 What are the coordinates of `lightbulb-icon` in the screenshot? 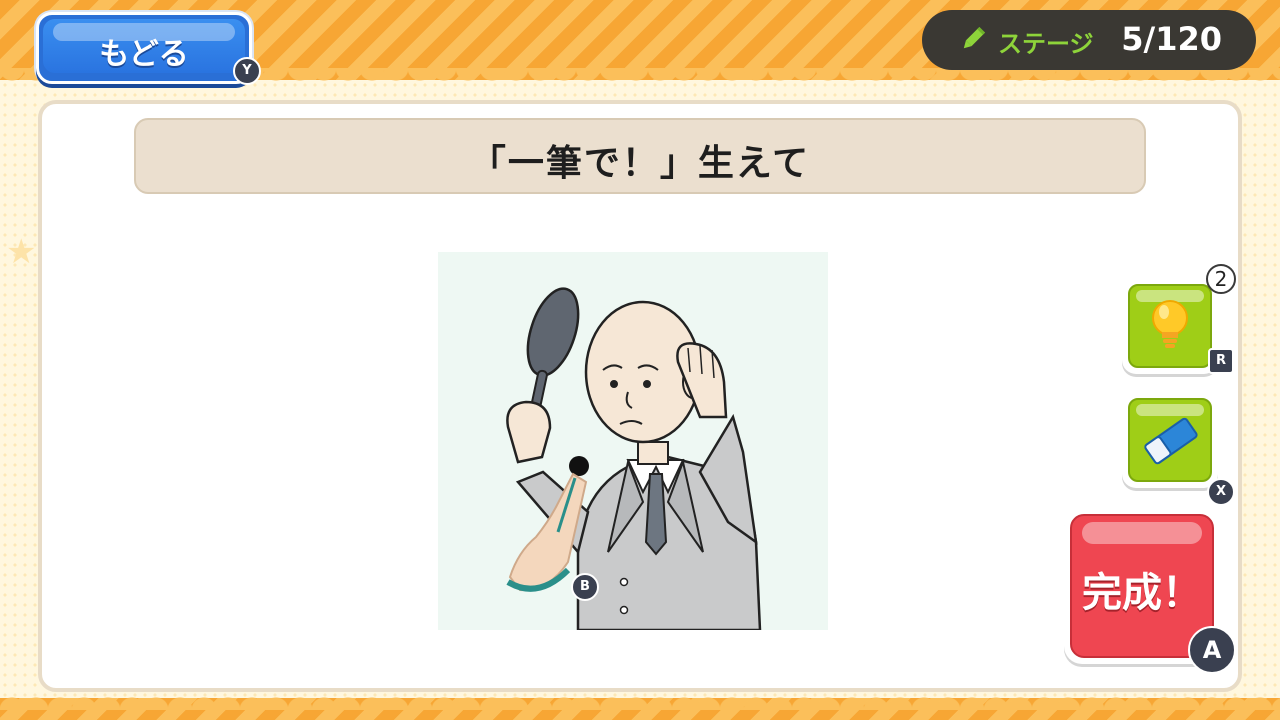 It's located at (1170, 324).